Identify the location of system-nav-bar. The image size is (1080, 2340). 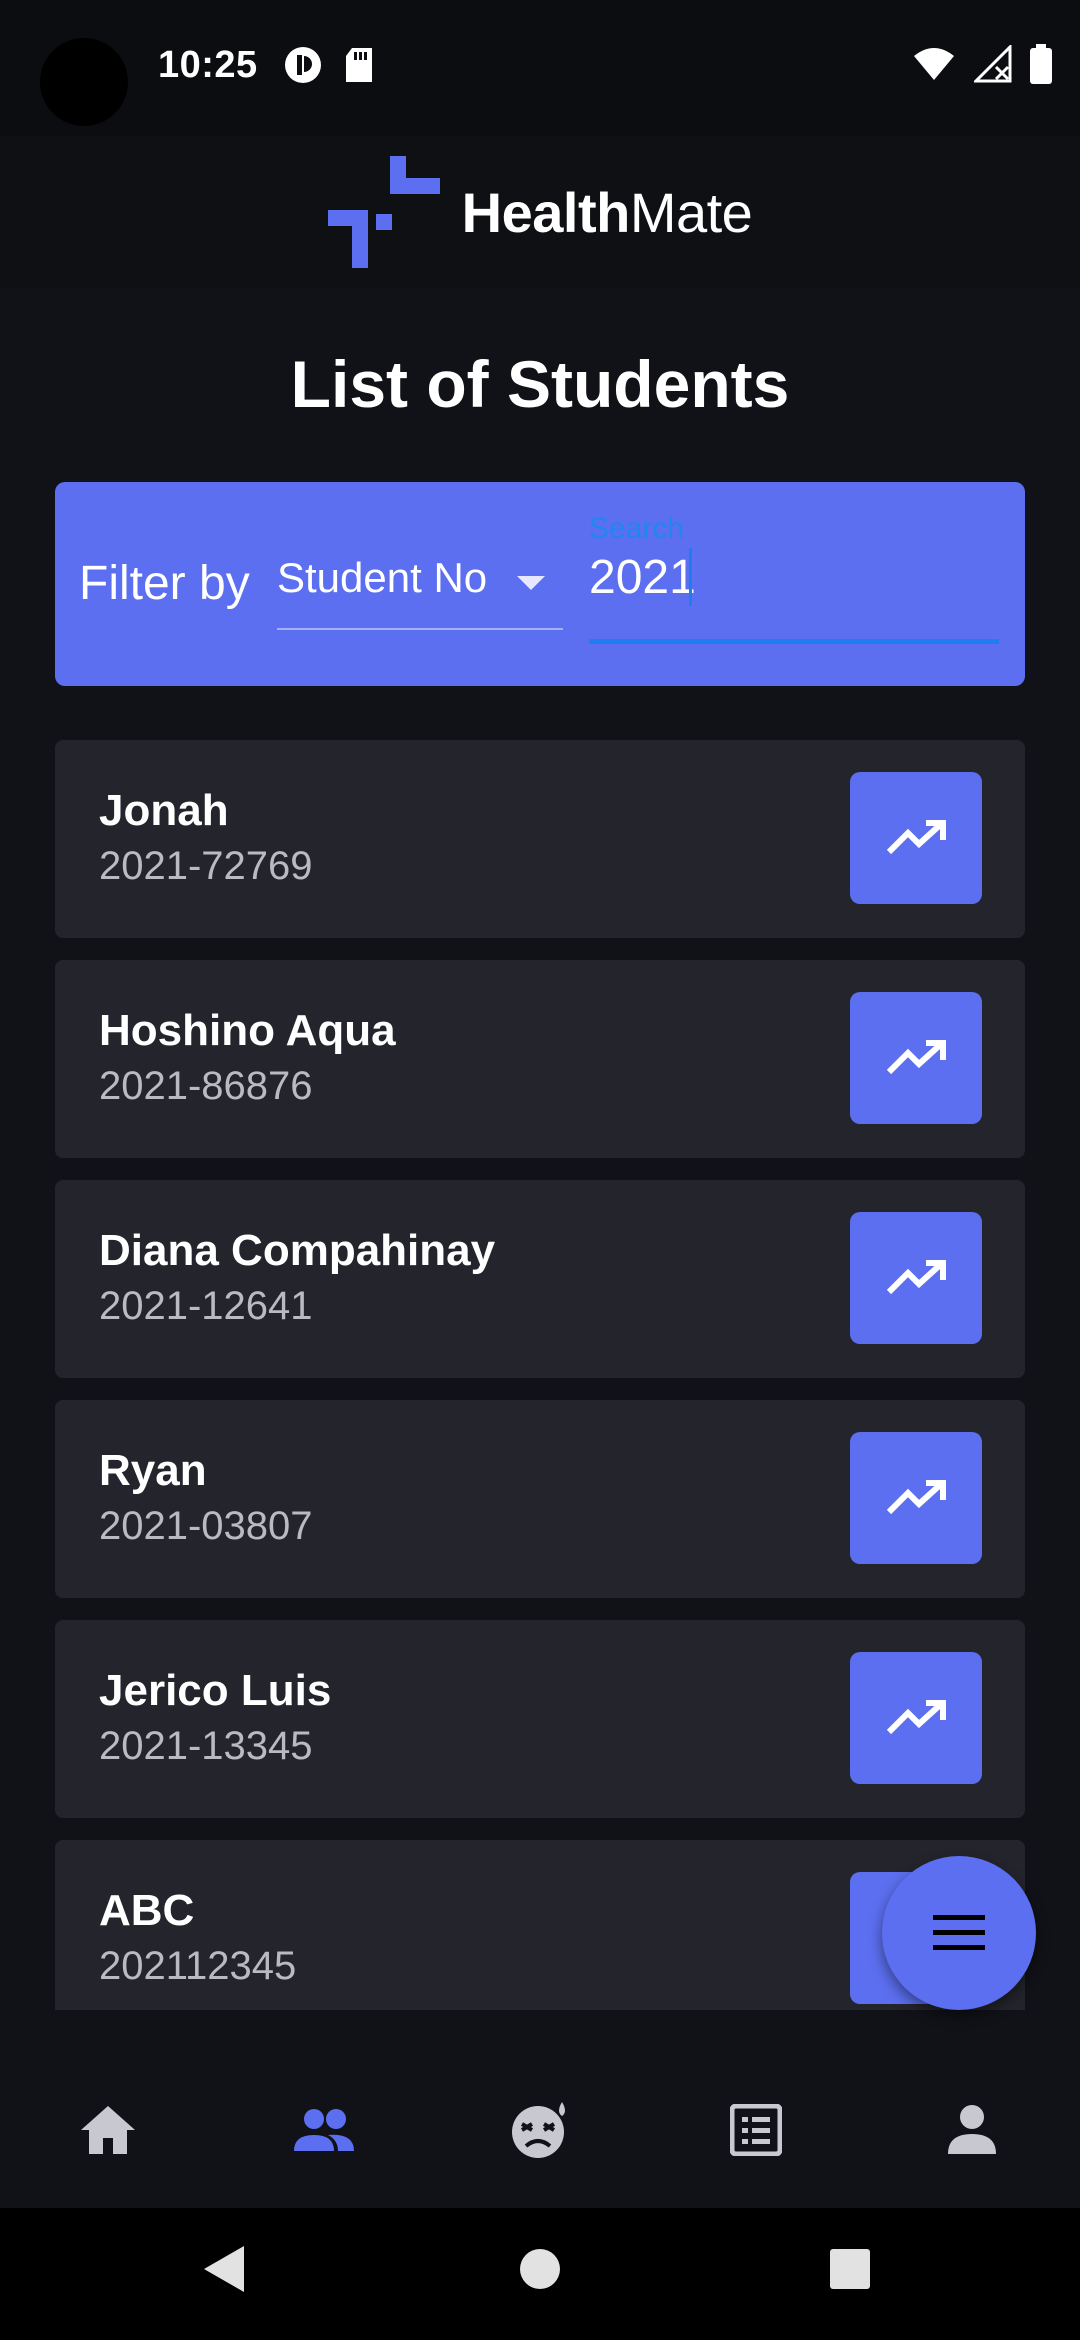
(540, 2274).